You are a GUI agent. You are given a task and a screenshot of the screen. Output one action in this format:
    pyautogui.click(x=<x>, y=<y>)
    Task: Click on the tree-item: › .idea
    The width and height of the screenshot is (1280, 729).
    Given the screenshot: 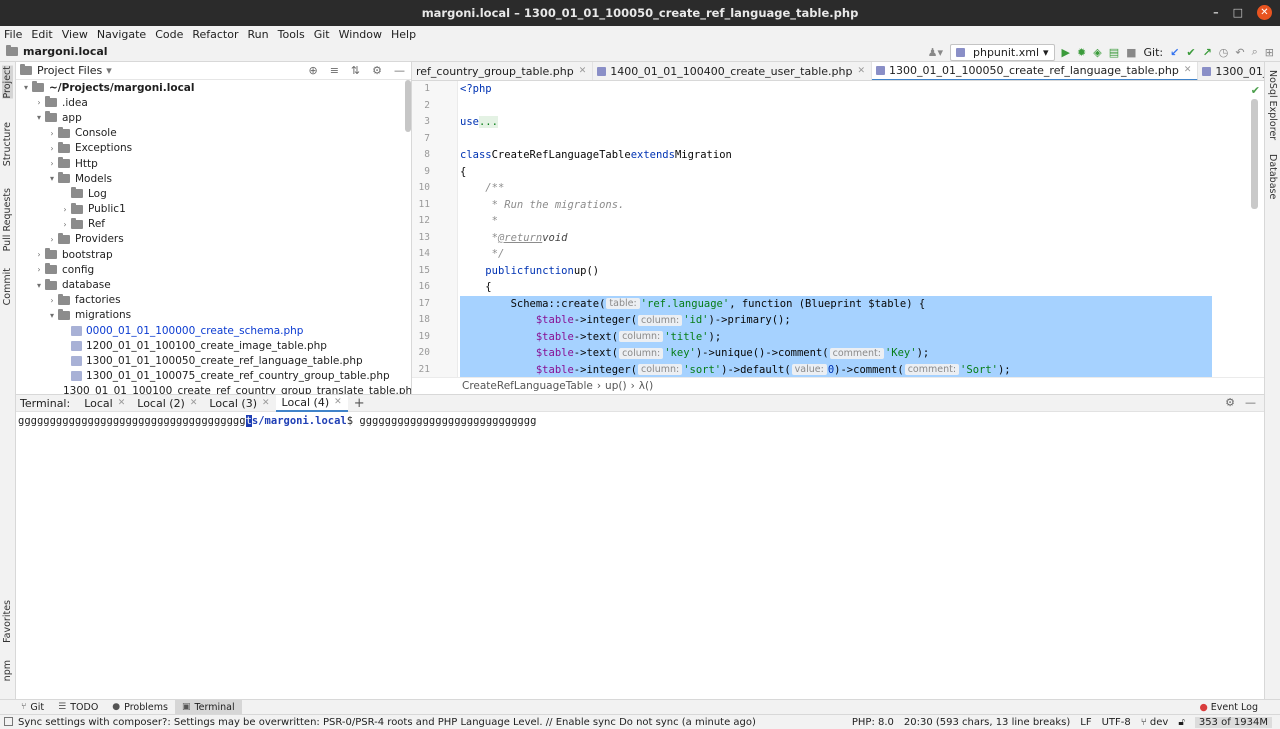 What is the action you would take?
    pyautogui.click(x=213, y=102)
    